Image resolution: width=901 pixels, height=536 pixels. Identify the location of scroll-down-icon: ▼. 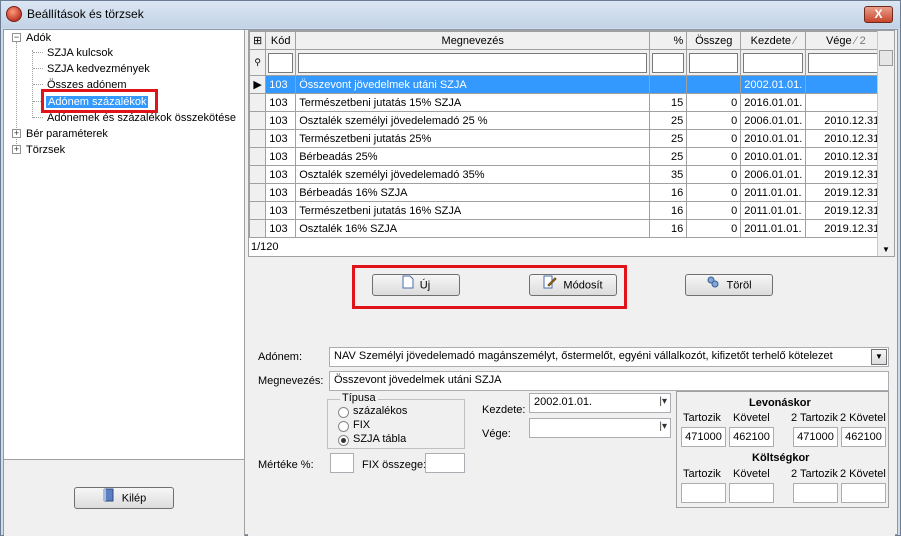
(886, 249).